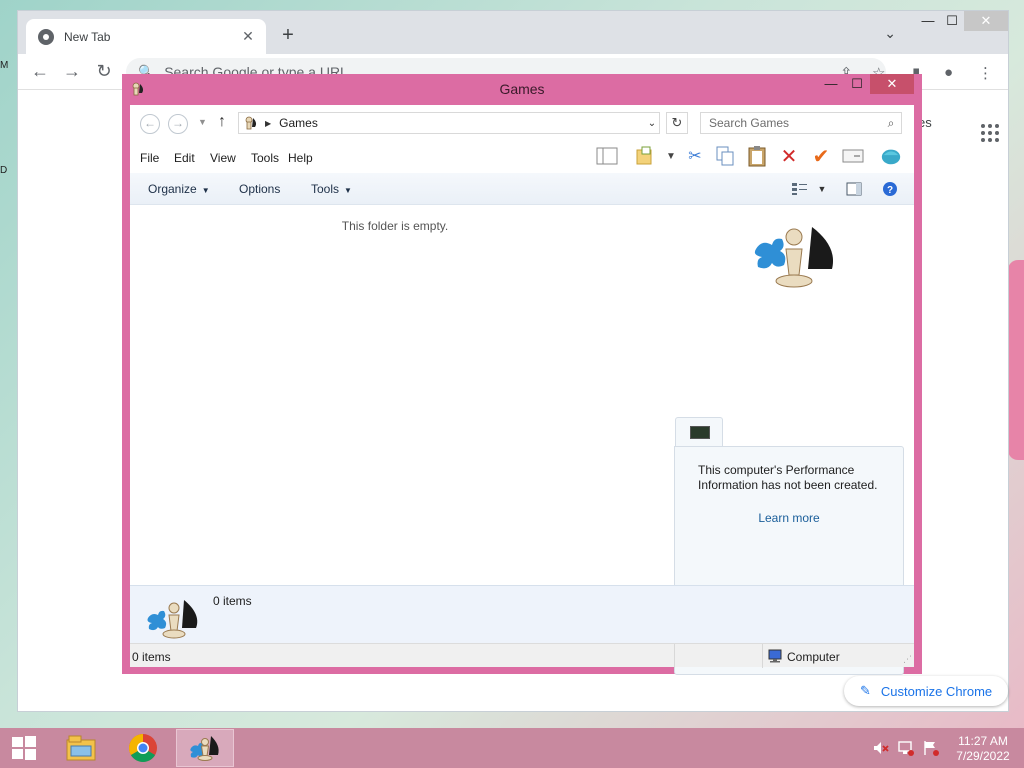 The height and width of the screenshot is (768, 1024). I want to click on copy-icon, so click(725, 156).